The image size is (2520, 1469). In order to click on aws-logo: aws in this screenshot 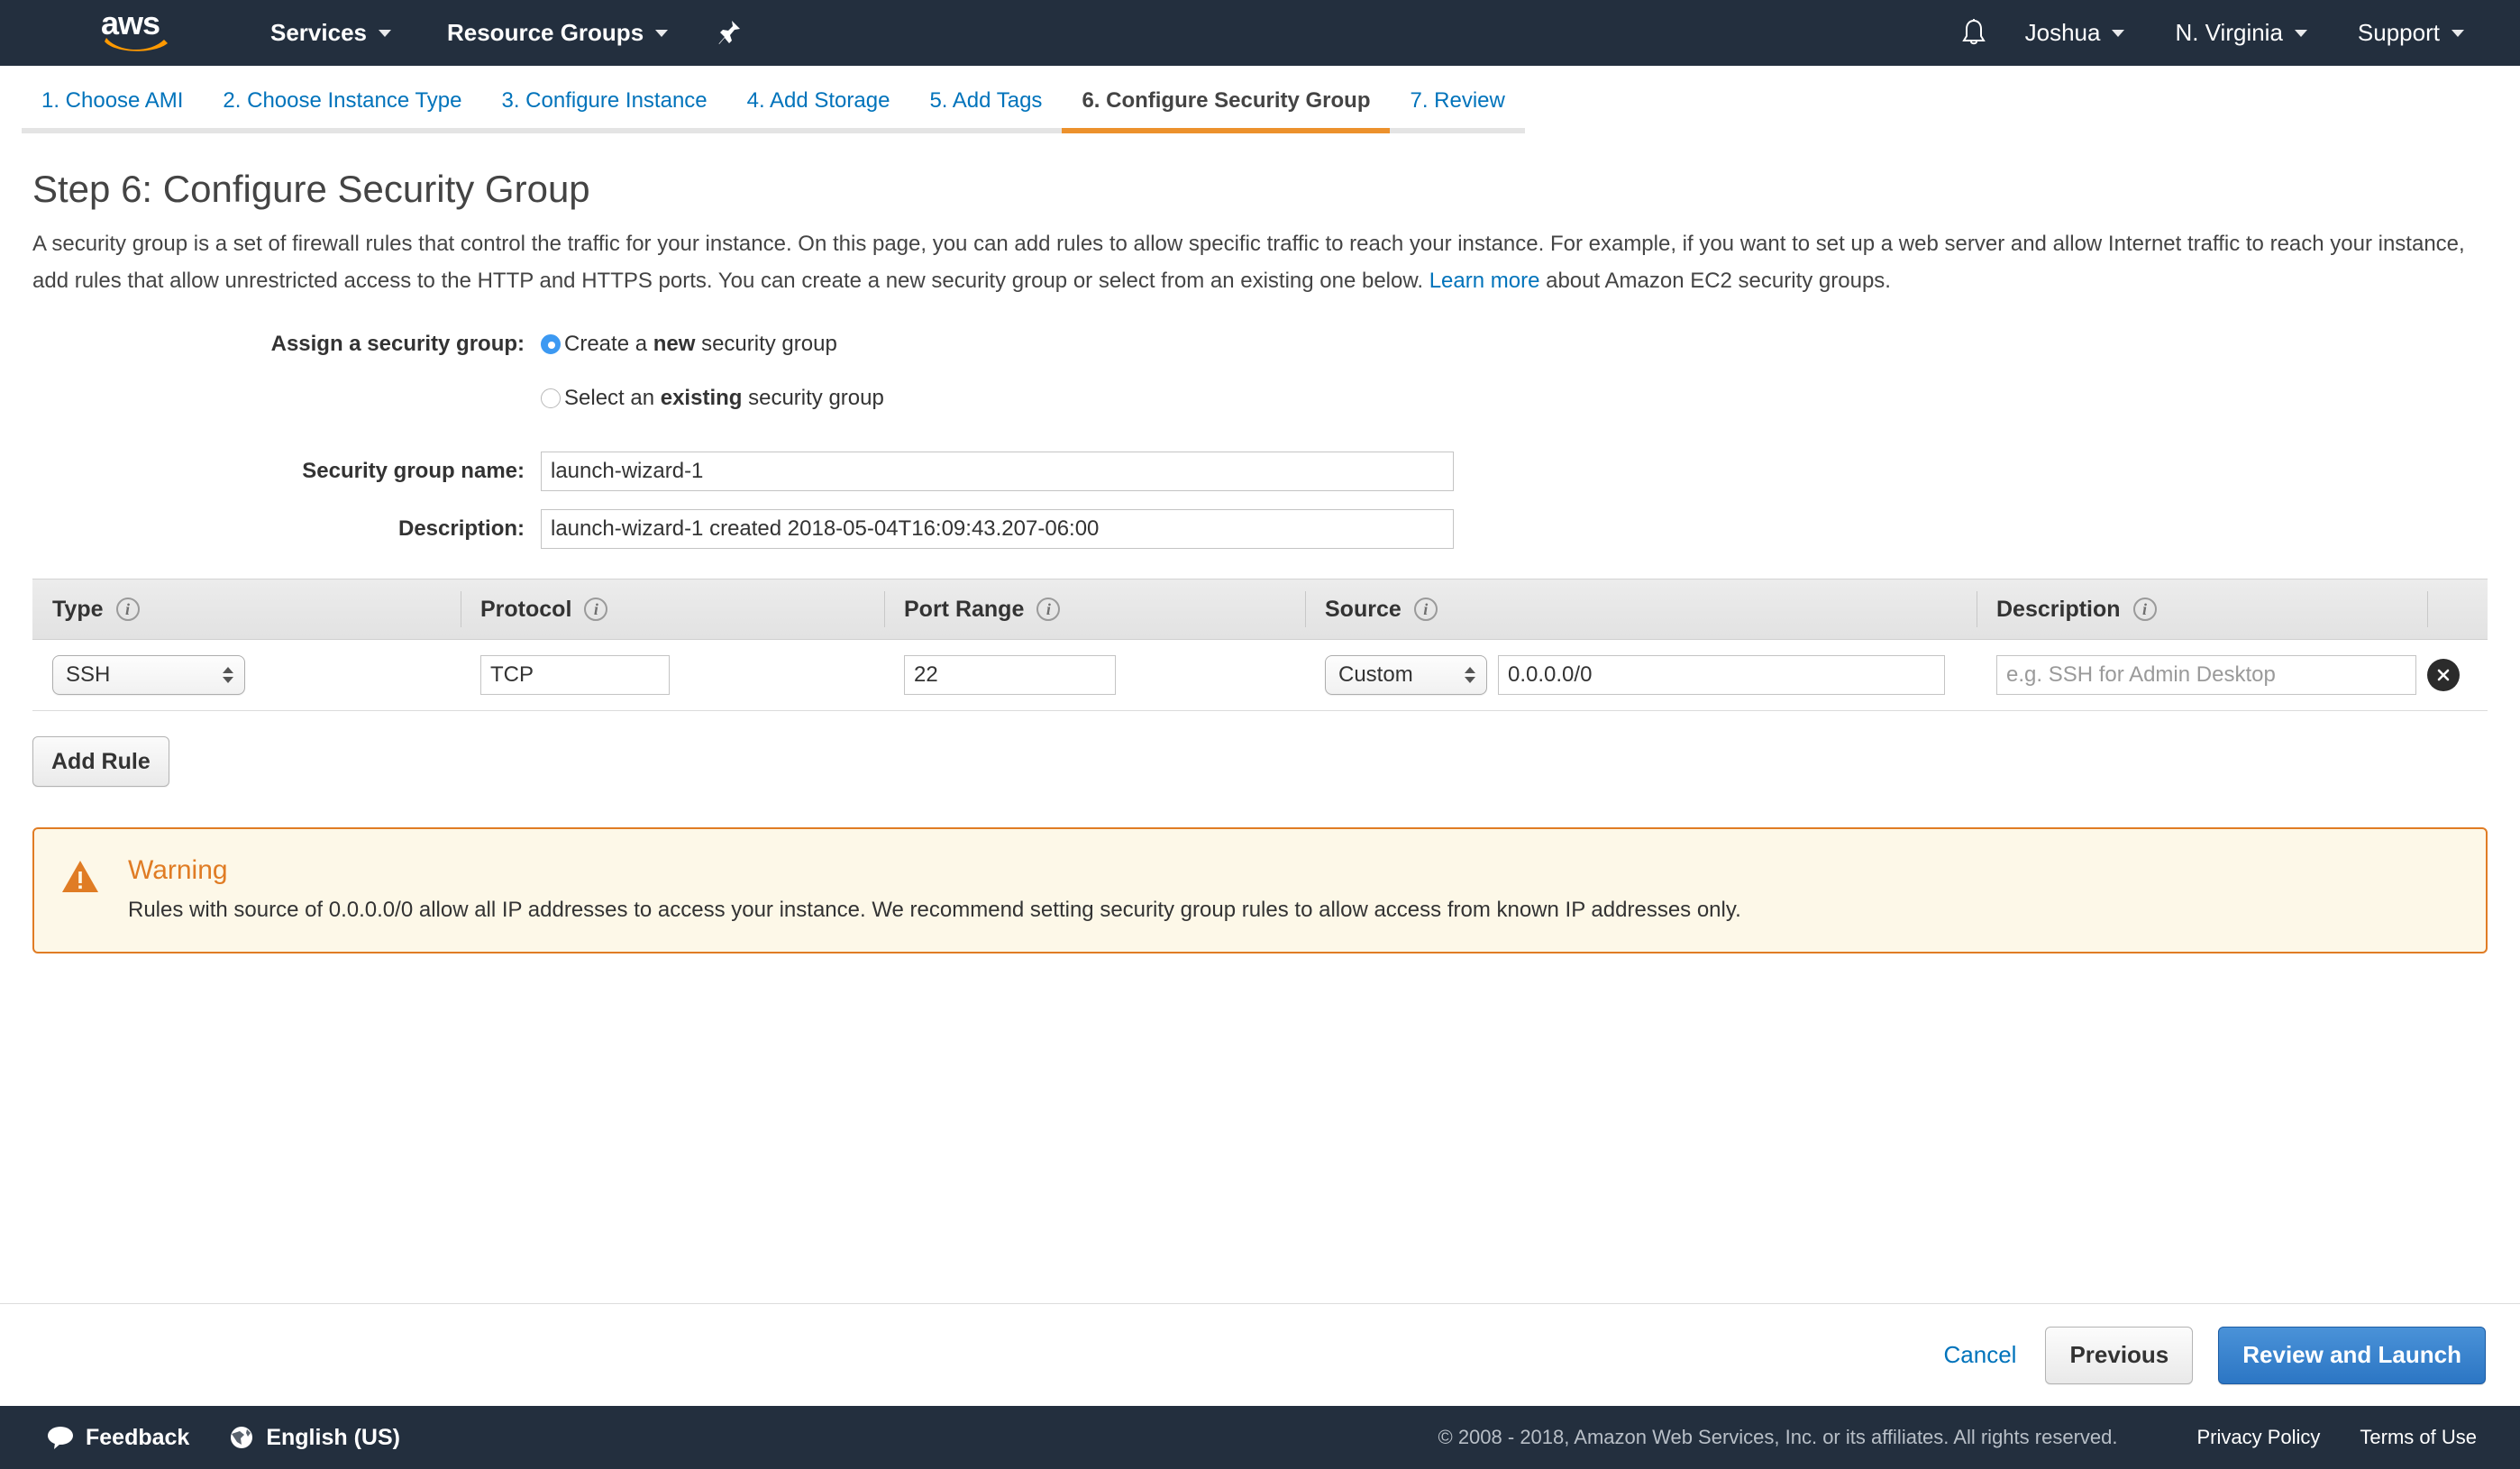, I will do `click(142, 30)`.